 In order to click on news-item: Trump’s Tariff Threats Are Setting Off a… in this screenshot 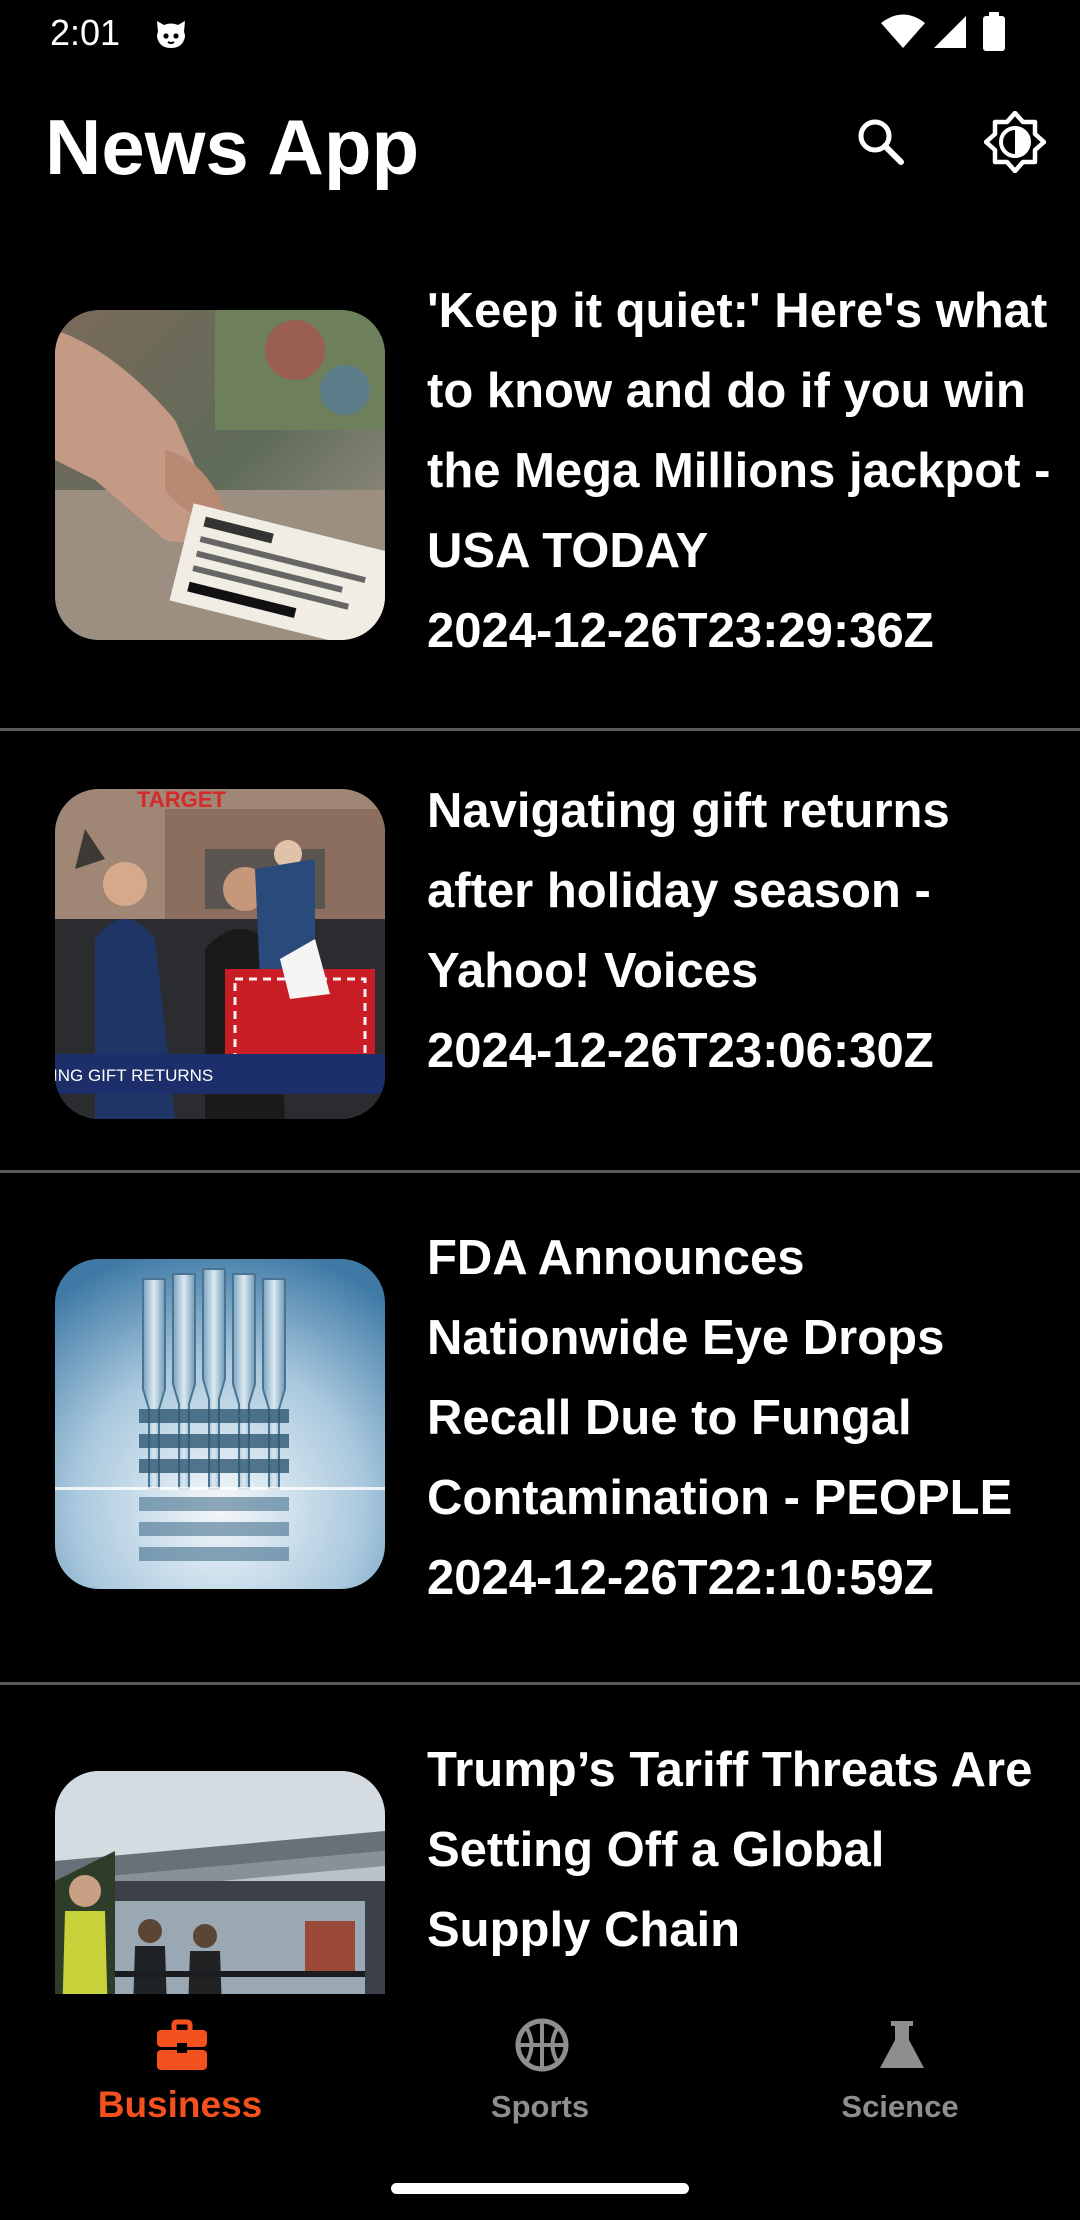, I will do `click(540, 1839)`.